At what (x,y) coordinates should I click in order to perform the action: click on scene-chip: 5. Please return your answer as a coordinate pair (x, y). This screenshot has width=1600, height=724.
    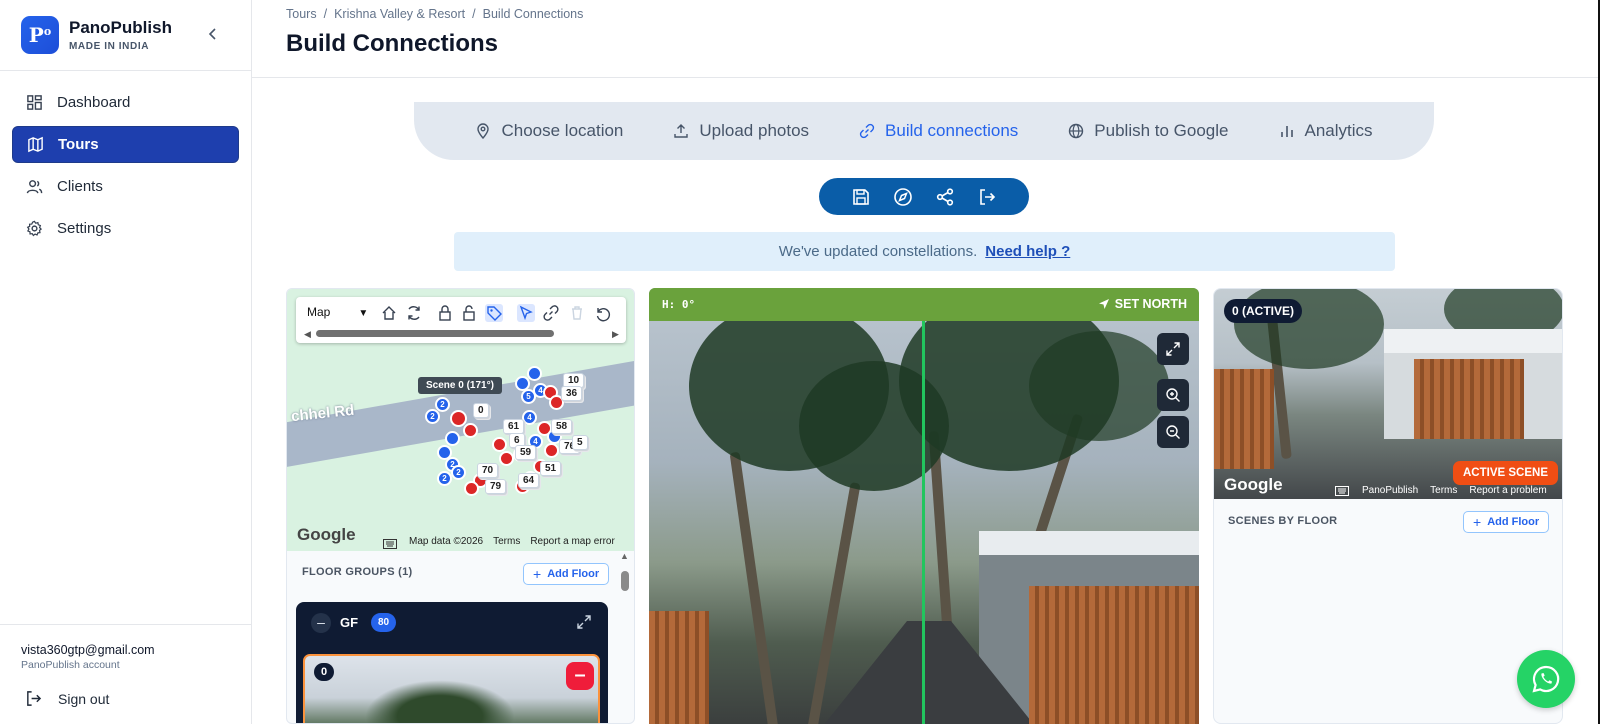
    Looking at the image, I should click on (580, 442).